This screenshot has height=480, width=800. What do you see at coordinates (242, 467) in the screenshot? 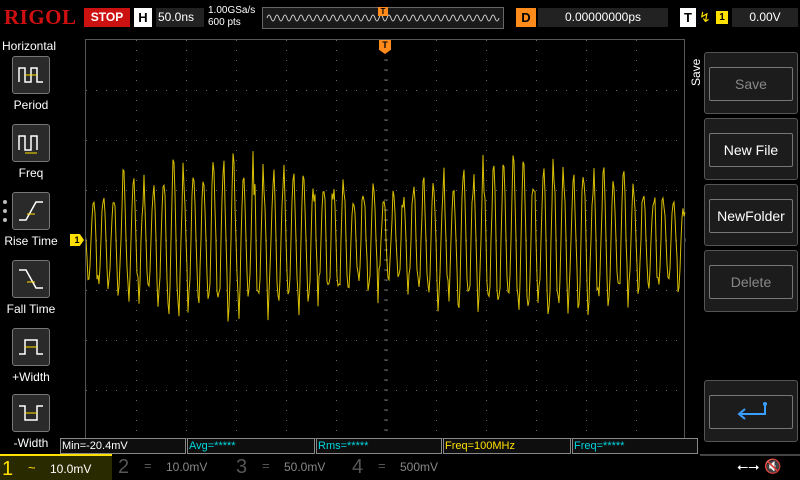
I see `channel-number: 3` at bounding box center [242, 467].